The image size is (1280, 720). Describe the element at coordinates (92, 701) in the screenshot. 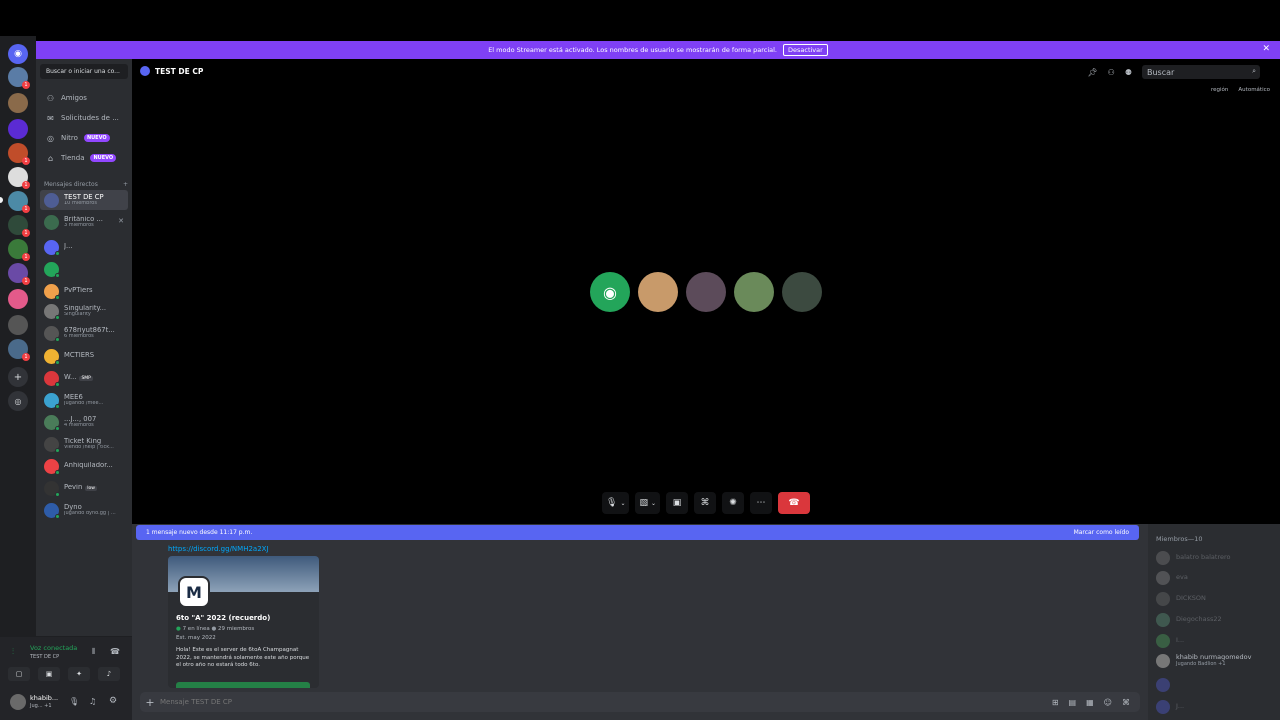

I see `headphones-icon: ♫` at that location.